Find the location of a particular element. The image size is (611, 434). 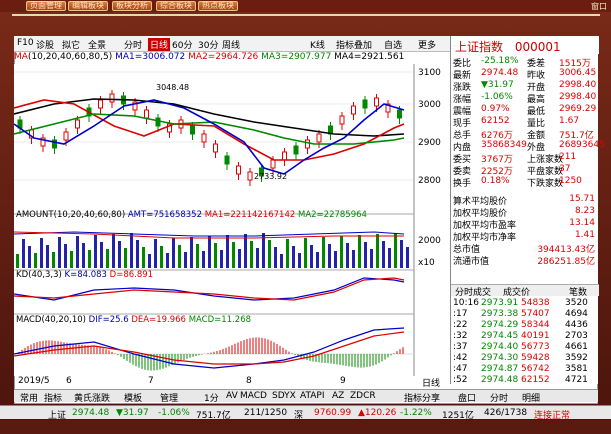

window-controls: 窗口 is located at coordinates (599, 6).